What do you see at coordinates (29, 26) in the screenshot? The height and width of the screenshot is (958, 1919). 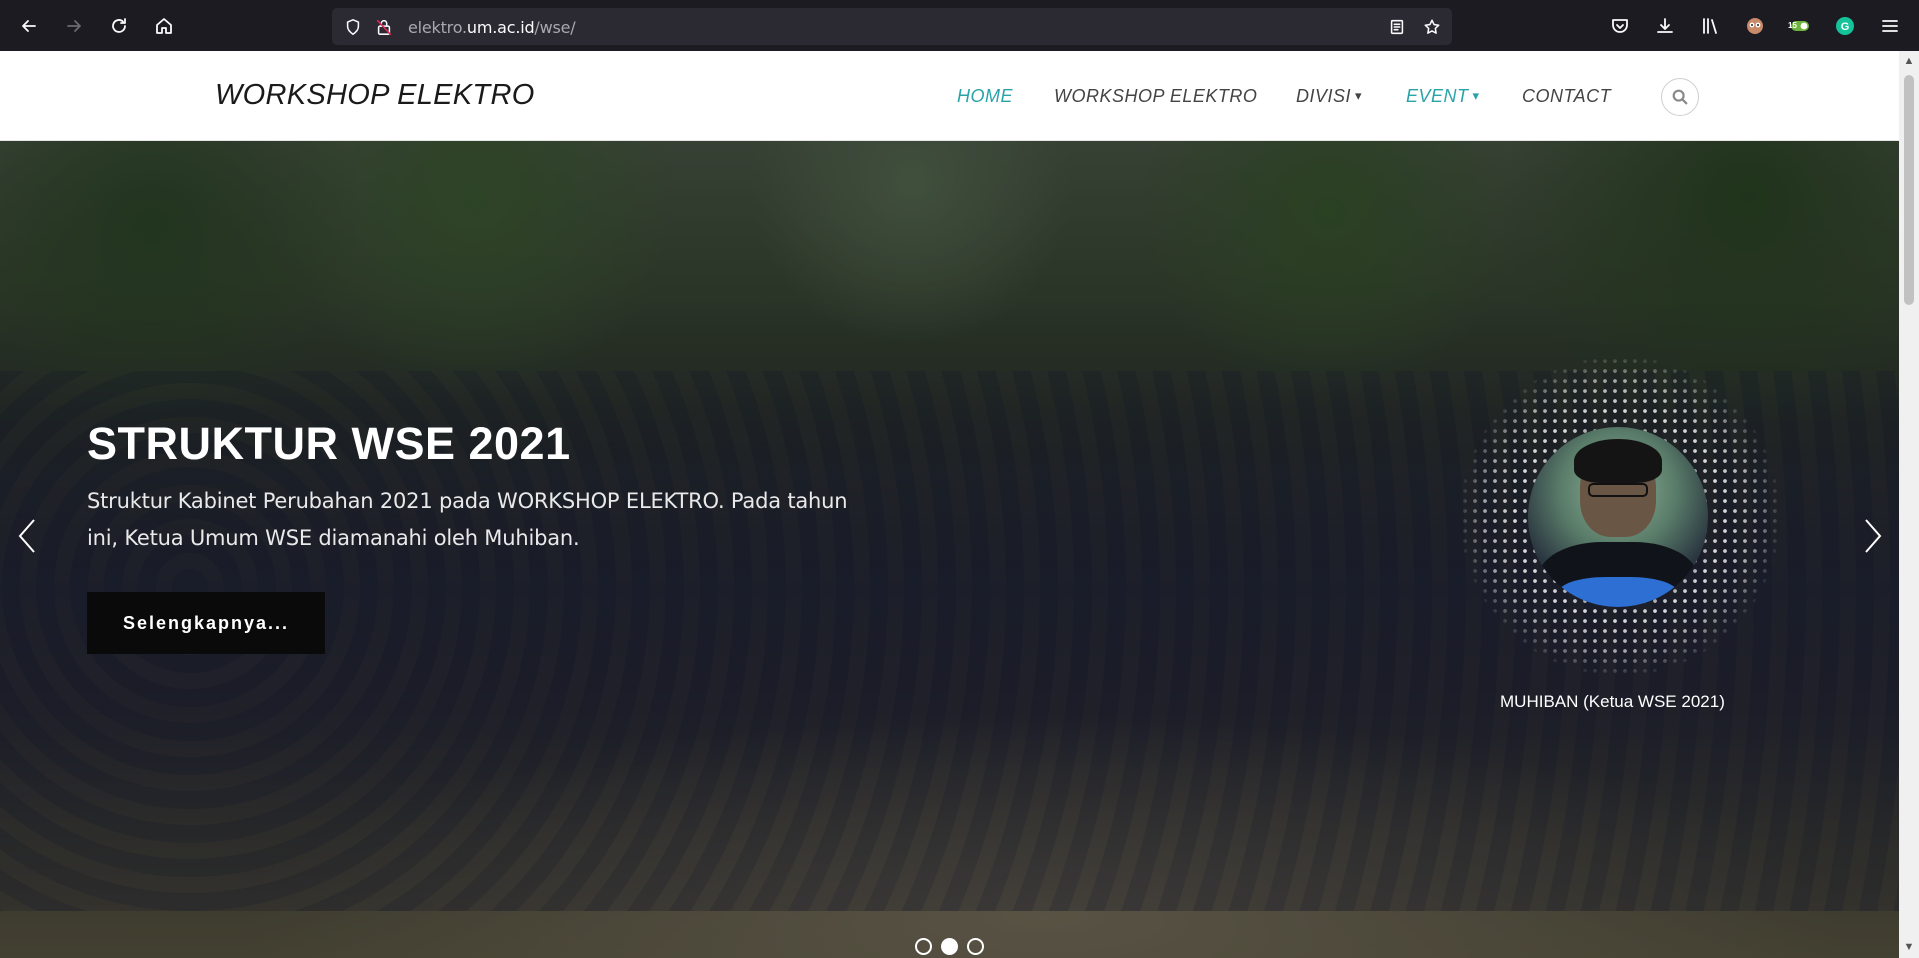 I see `back-arrow-icon` at bounding box center [29, 26].